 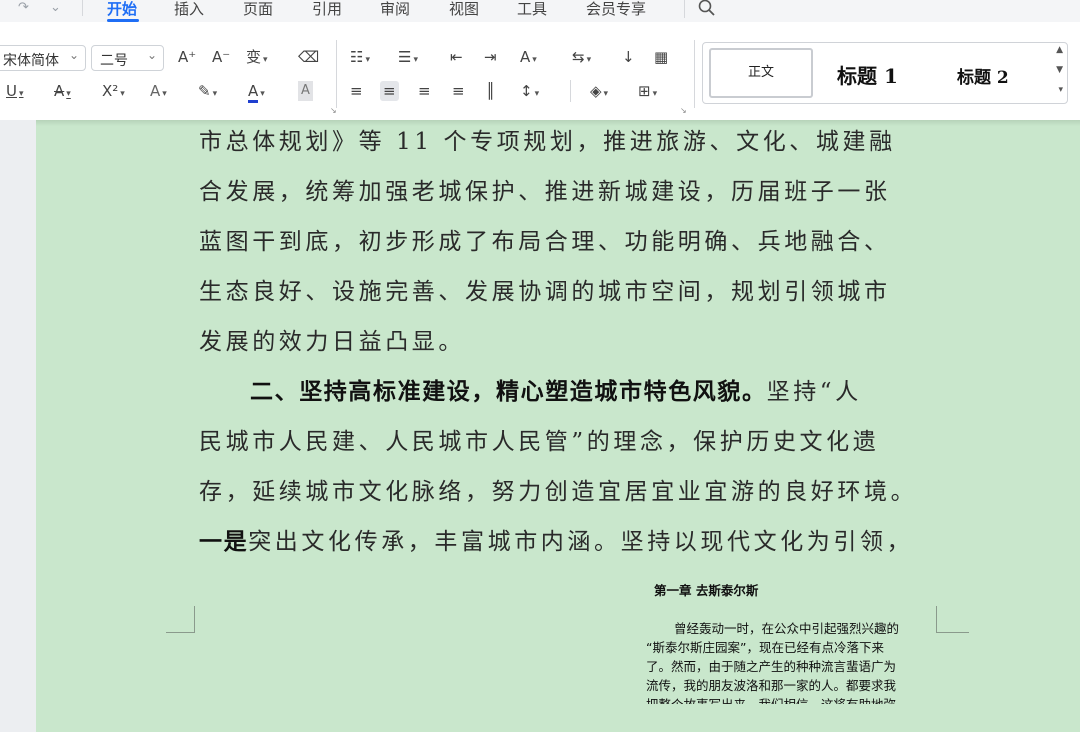 I want to click on align-left-icon: ≡, so click(x=356, y=91).